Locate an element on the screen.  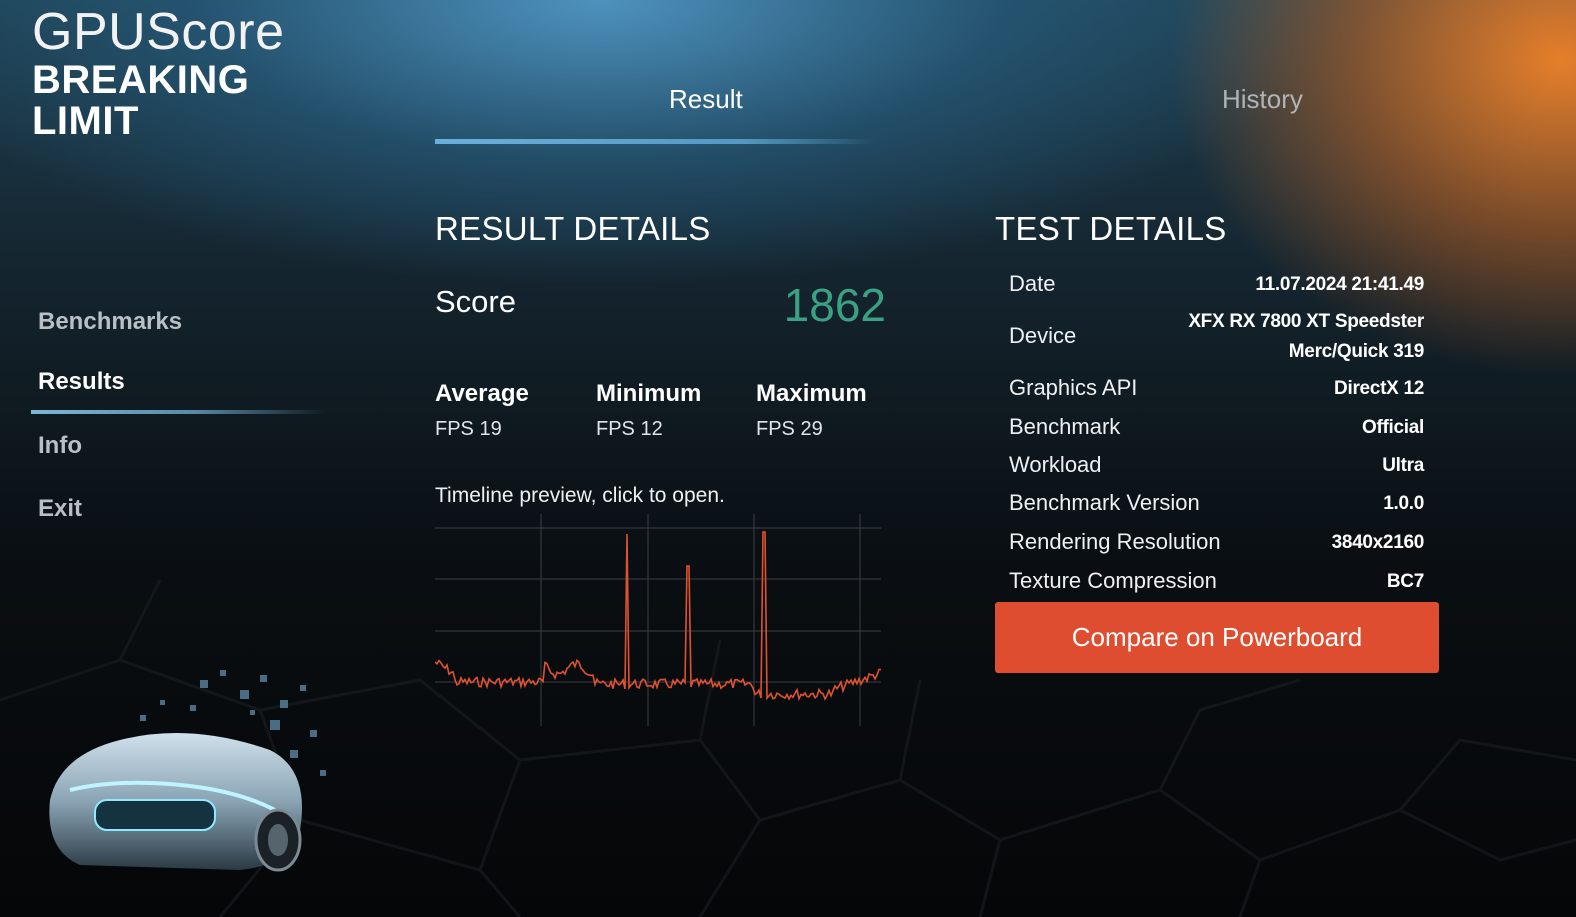
logo-subtitle-line2: LIMIT is located at coordinates (85, 121).